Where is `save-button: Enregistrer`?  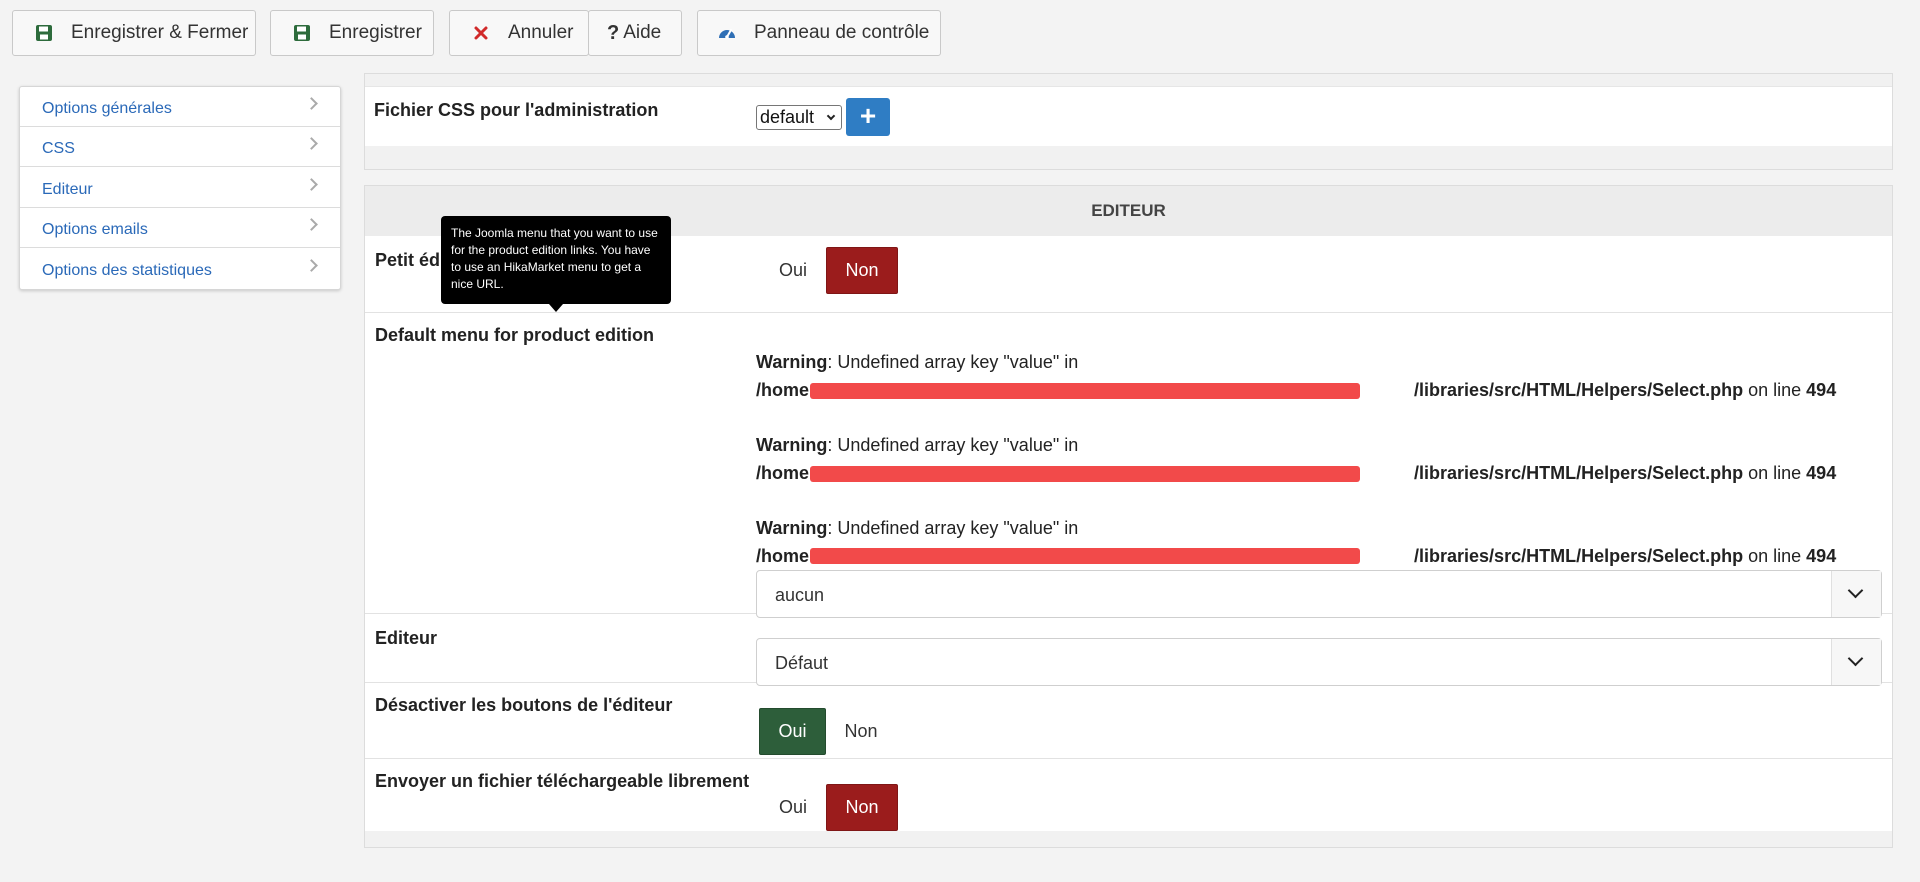 save-button: Enregistrer is located at coordinates (352, 33).